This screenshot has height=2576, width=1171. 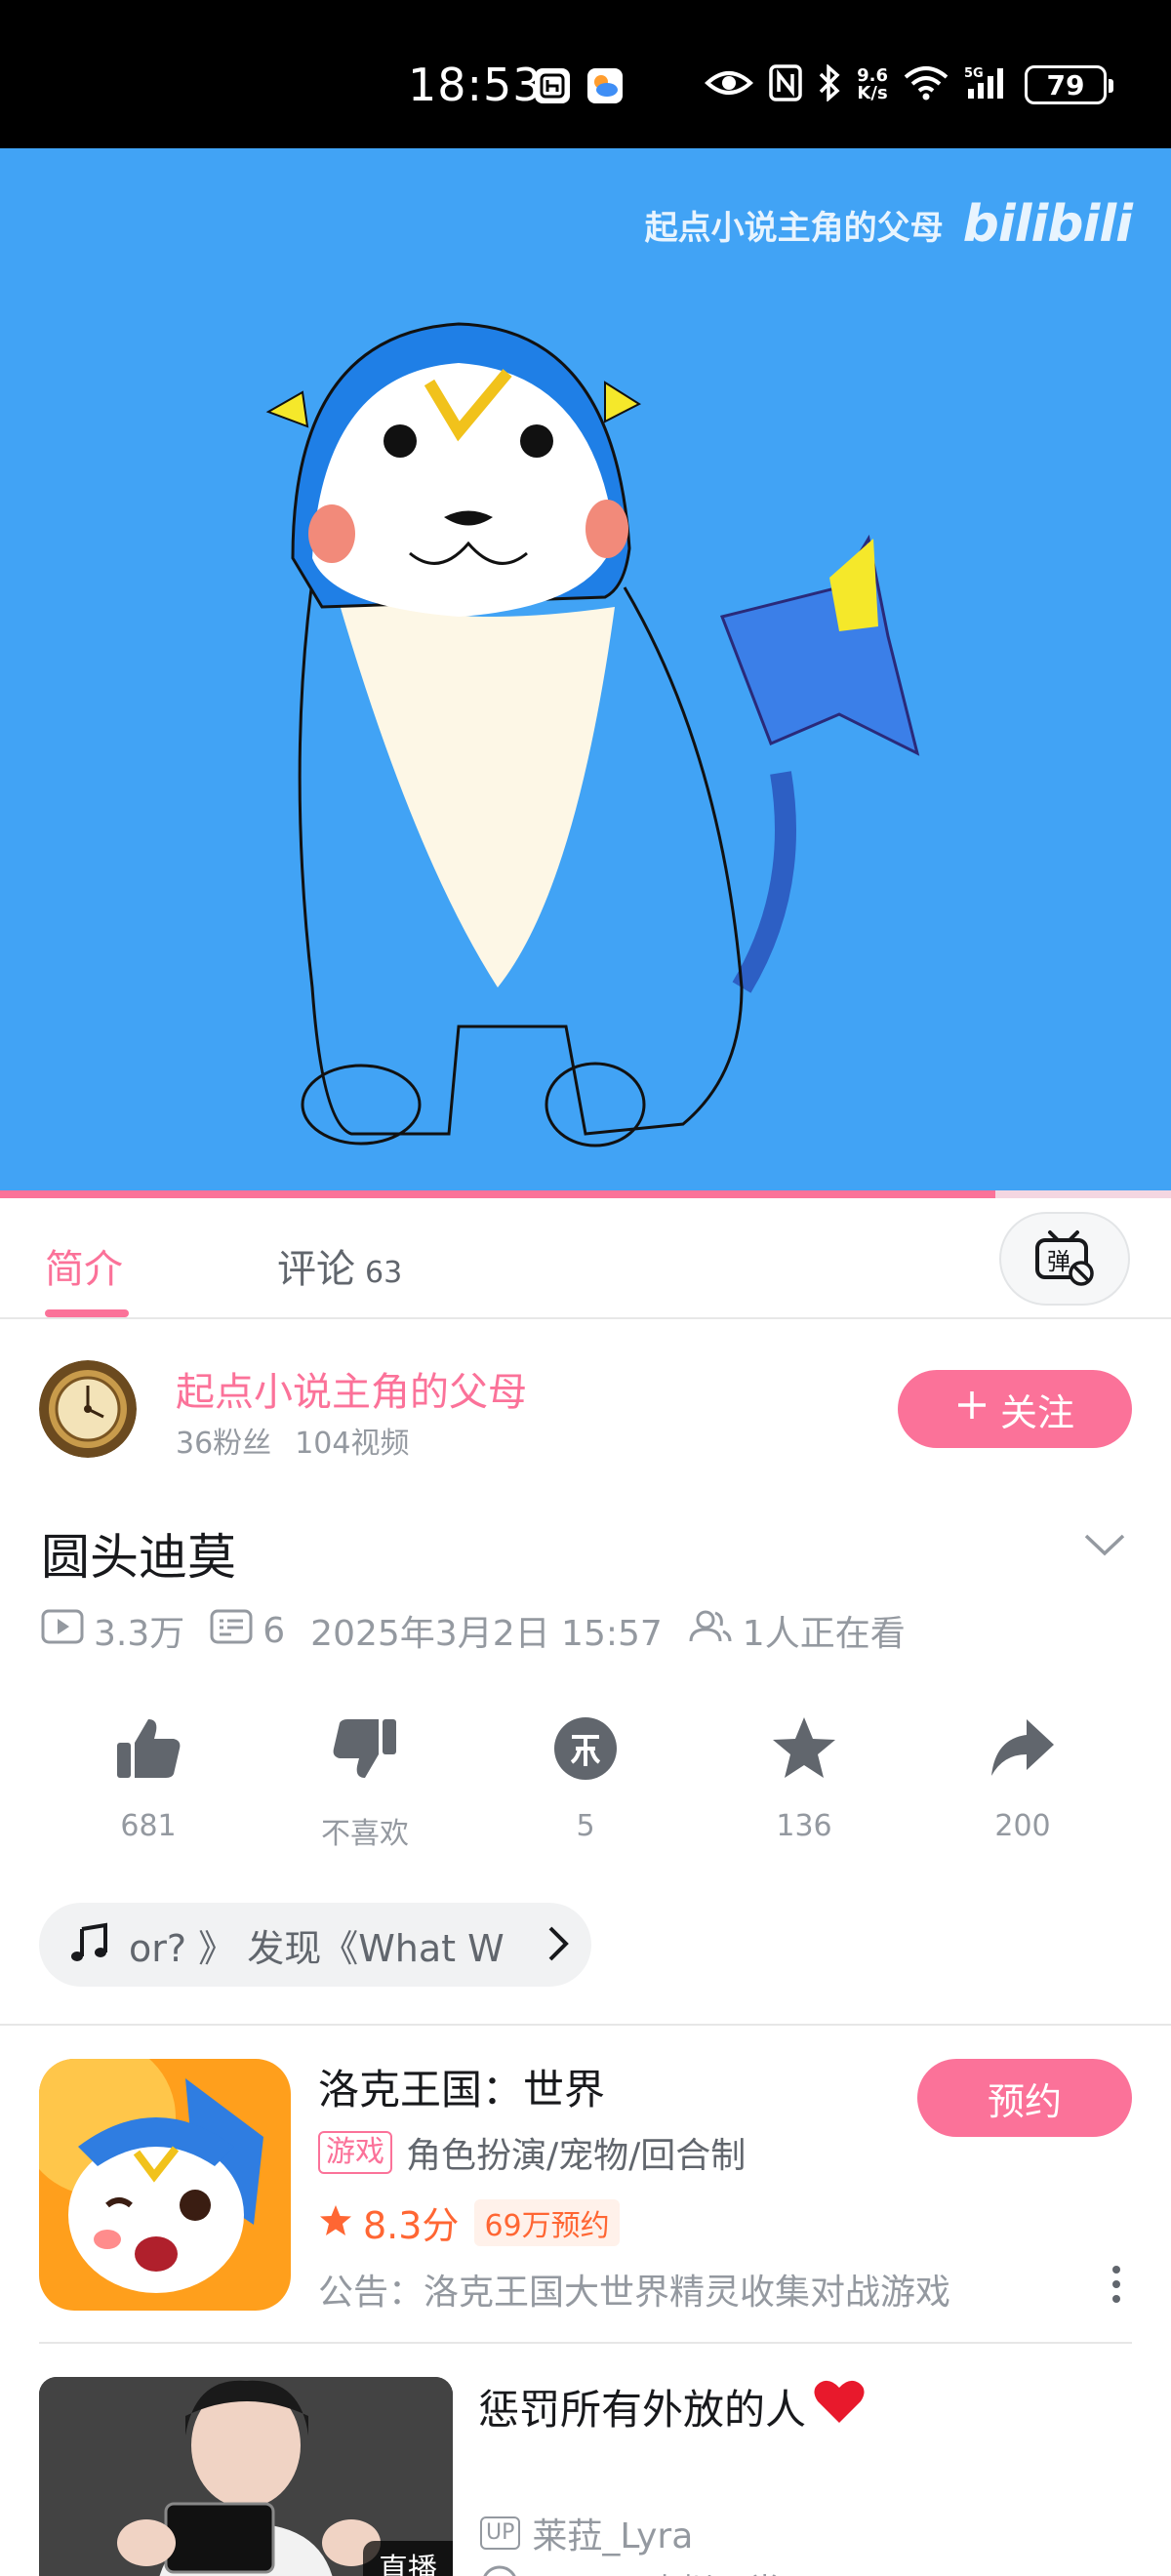 I want to click on plus-icon, so click(x=972, y=1409).